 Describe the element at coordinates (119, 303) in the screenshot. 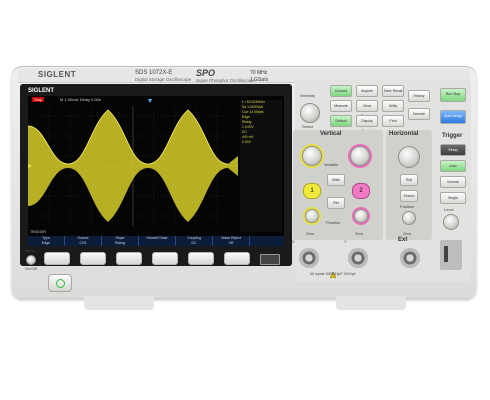

I see `left-foot` at that location.